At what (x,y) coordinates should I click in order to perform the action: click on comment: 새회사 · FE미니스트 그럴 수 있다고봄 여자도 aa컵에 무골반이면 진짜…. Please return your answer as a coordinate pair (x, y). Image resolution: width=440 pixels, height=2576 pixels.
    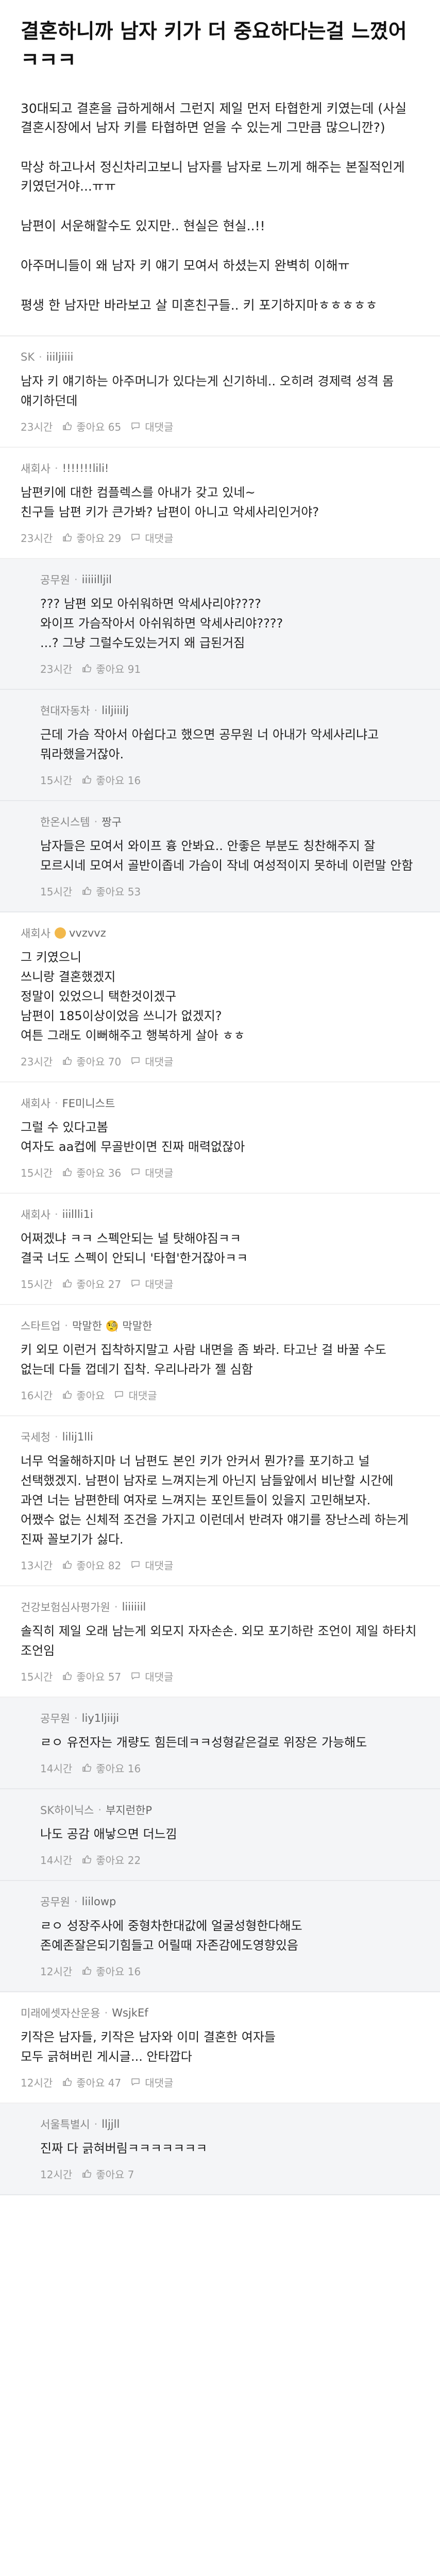
    Looking at the image, I should click on (220, 1138).